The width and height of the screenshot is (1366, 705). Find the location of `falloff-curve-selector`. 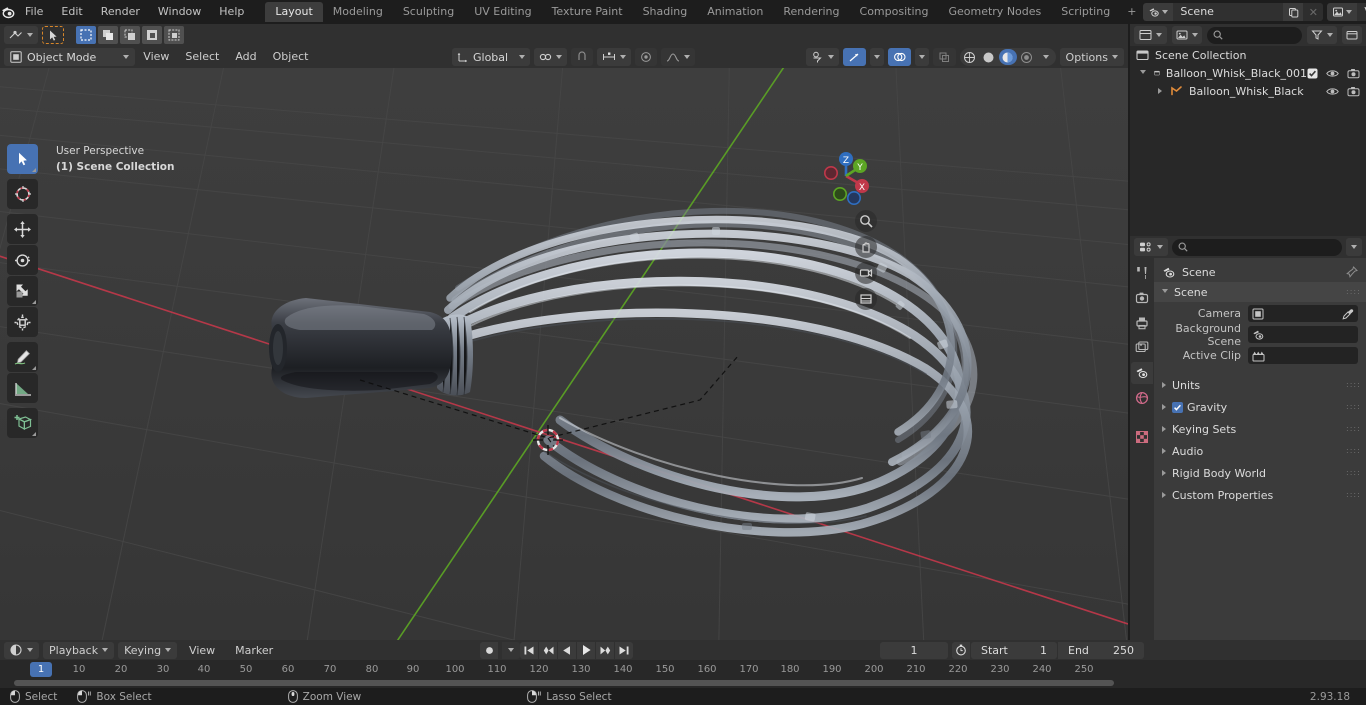

falloff-curve-selector is located at coordinates (678, 57).